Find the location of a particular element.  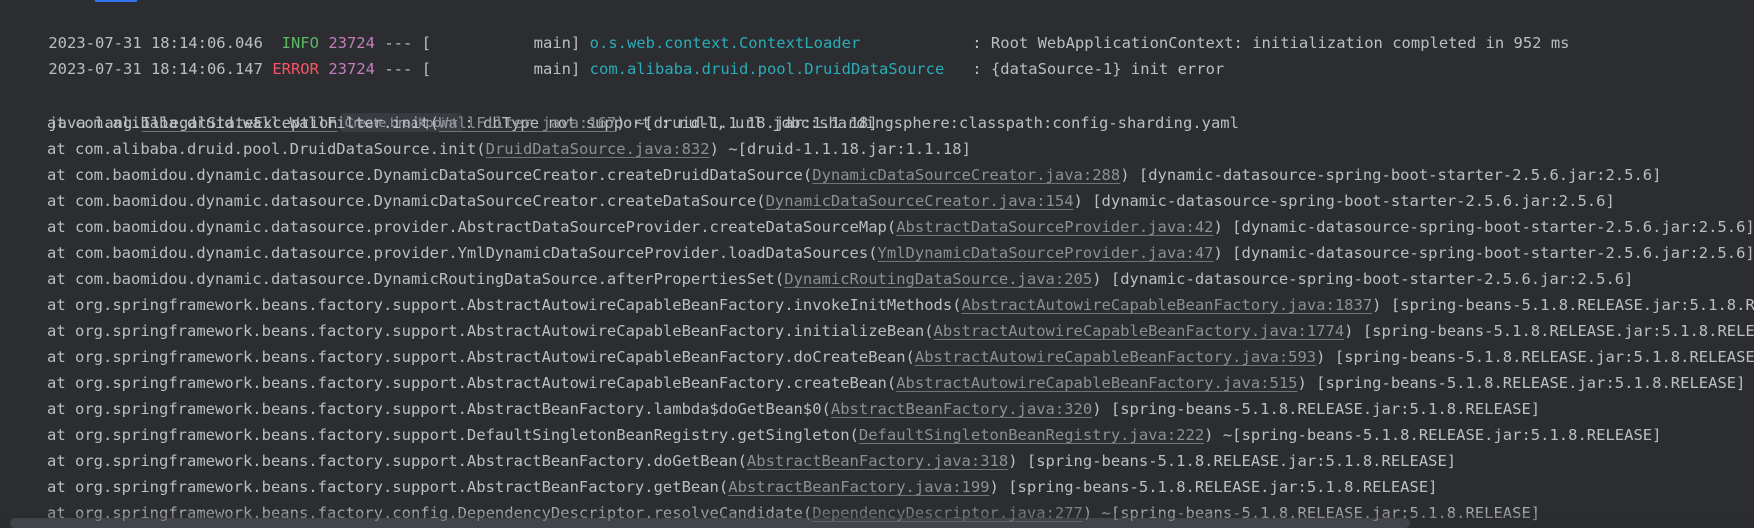

frame-source-link: AbstractDataSourceProvider.java:42 is located at coordinates (1054, 227).